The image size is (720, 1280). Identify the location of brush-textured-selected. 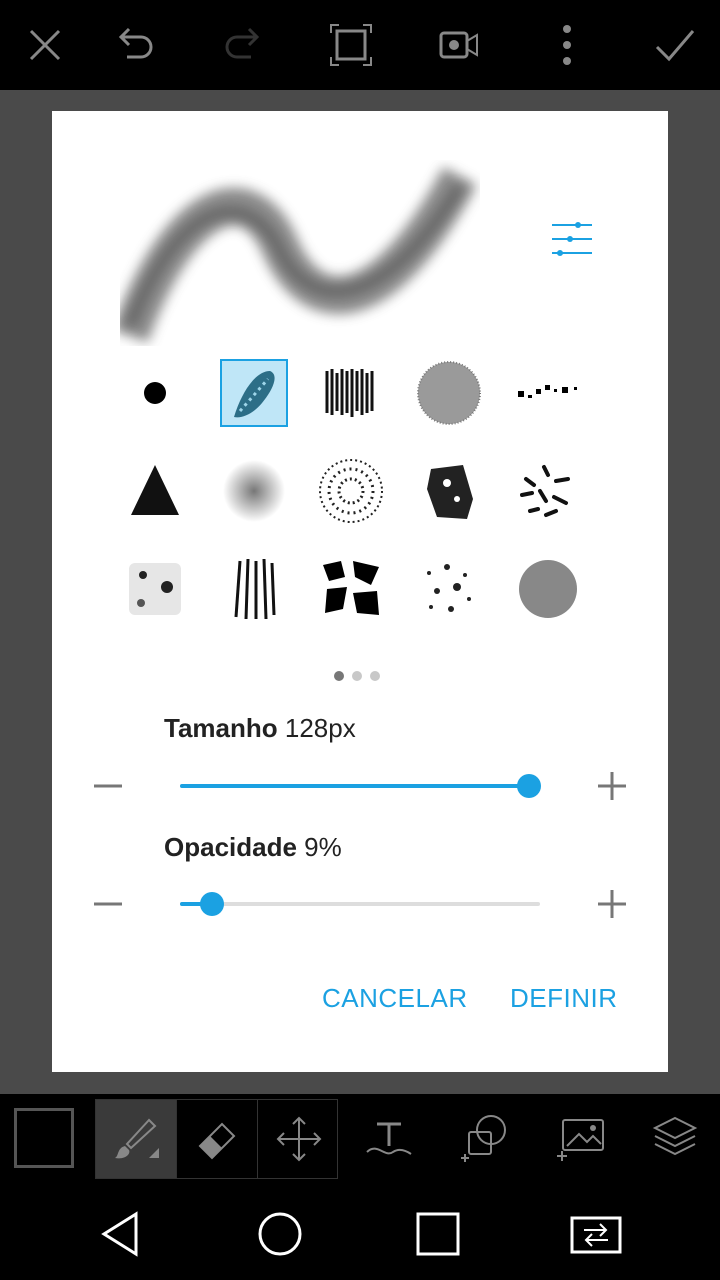
(254, 393).